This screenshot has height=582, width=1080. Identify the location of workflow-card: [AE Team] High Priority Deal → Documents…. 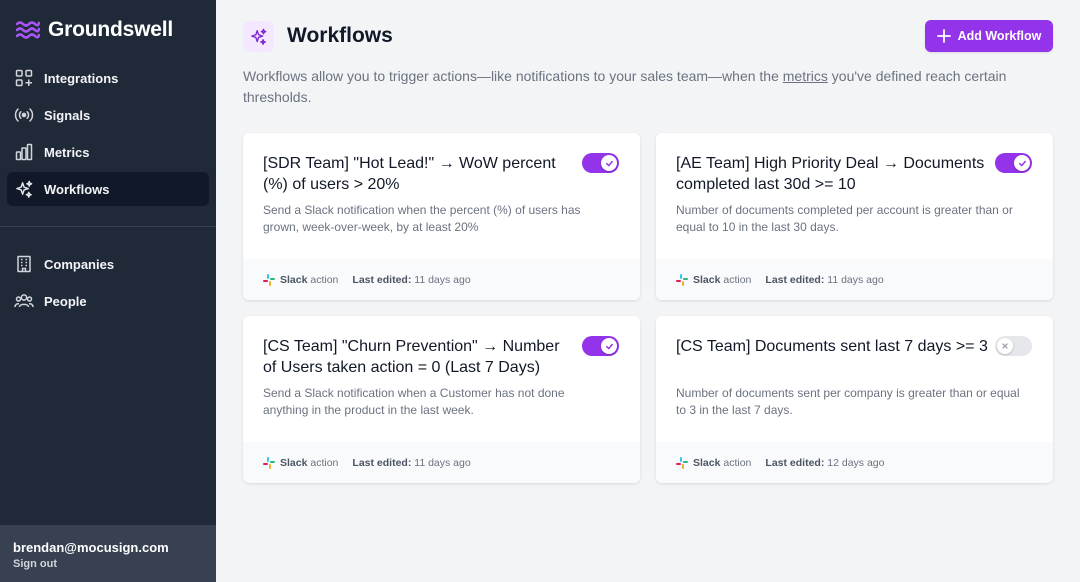
(854, 216).